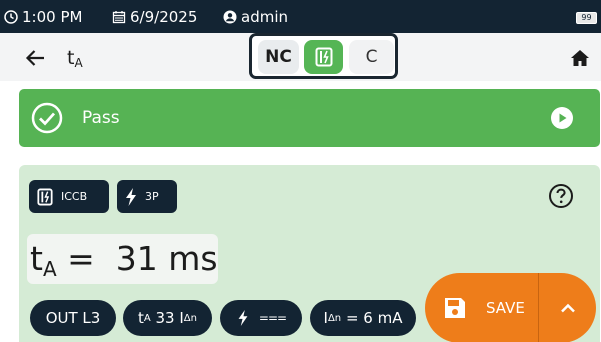 This screenshot has width=601, height=342. I want to click on idn-sub: Δn, so click(334, 318).